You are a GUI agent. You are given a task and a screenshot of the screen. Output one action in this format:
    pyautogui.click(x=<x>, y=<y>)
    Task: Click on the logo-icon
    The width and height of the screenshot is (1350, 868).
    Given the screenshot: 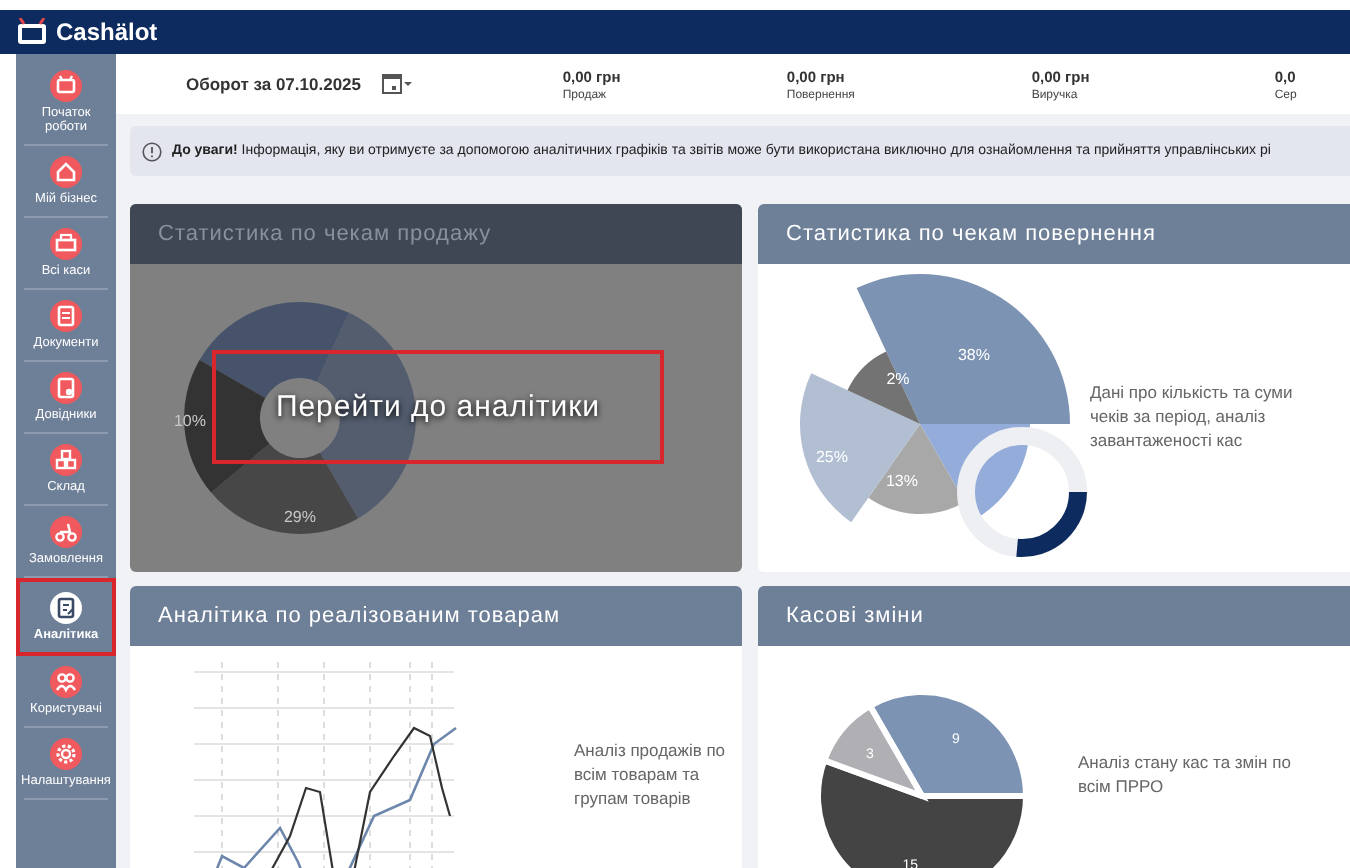 What is the action you would take?
    pyautogui.click(x=32, y=32)
    